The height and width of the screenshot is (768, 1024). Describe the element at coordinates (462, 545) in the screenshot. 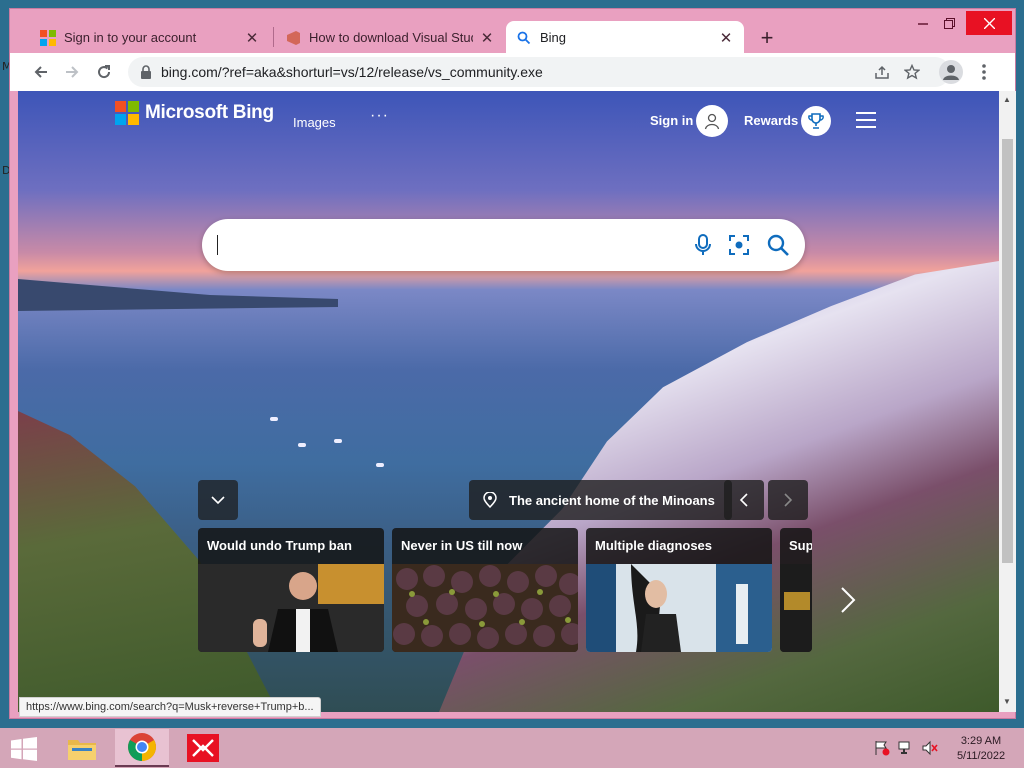

I see `news-card-caption: Never in US till now` at that location.